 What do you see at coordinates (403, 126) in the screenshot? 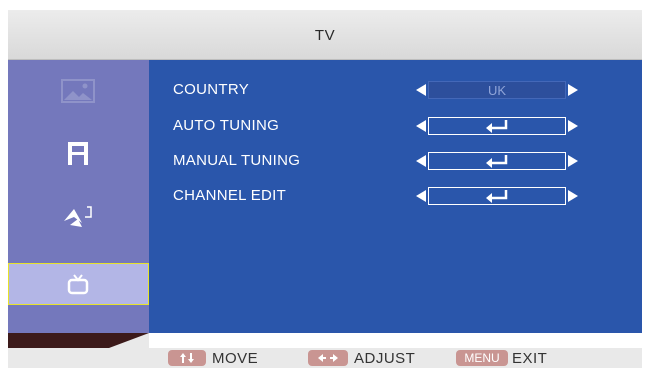
I see `menu-row-auto-tuning: AUTO TUNING` at bounding box center [403, 126].